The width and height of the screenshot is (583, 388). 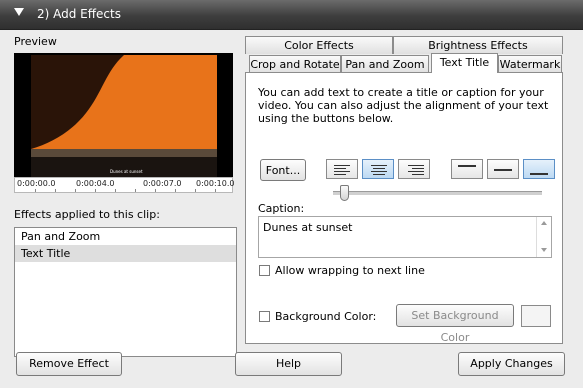 What do you see at coordinates (455, 324) in the screenshot?
I see `set-background-color-button: Set Background Color` at bounding box center [455, 324].